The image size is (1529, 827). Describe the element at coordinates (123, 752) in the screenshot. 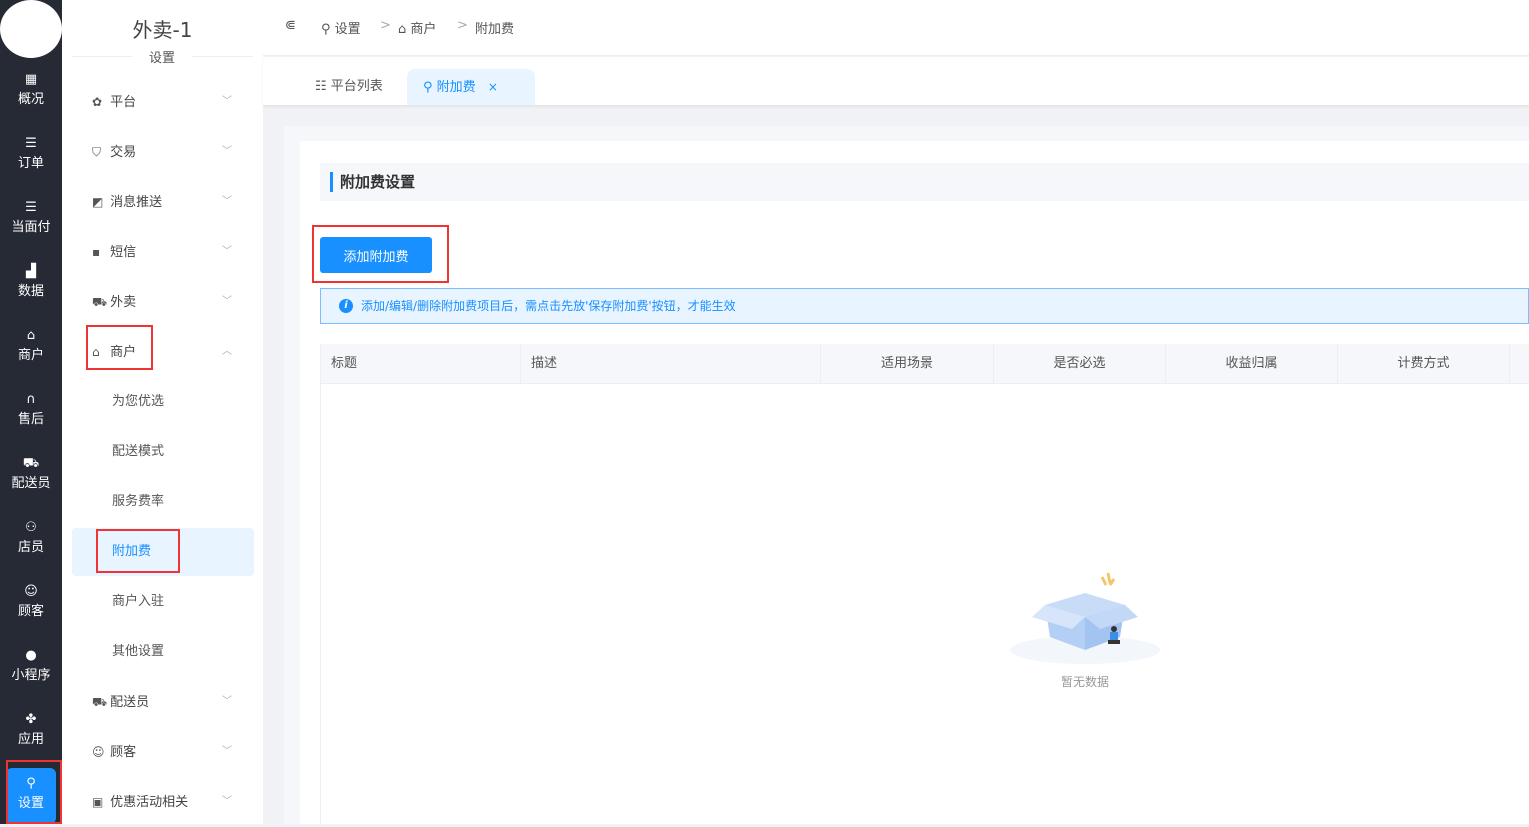

I see `menu-label: 顾客` at that location.